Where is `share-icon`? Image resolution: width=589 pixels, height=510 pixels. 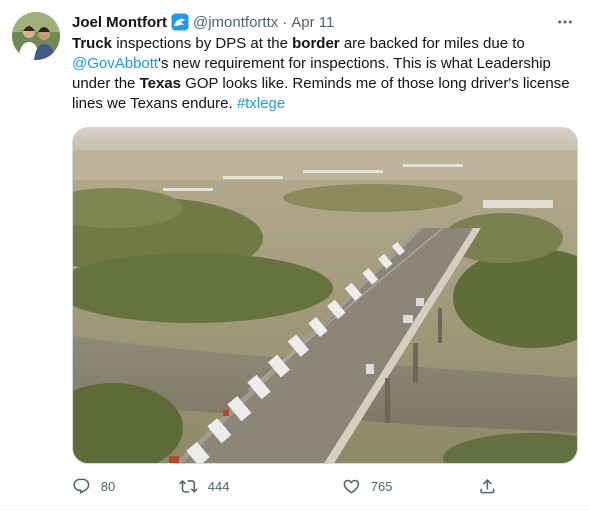 share-icon is located at coordinates (487, 486).